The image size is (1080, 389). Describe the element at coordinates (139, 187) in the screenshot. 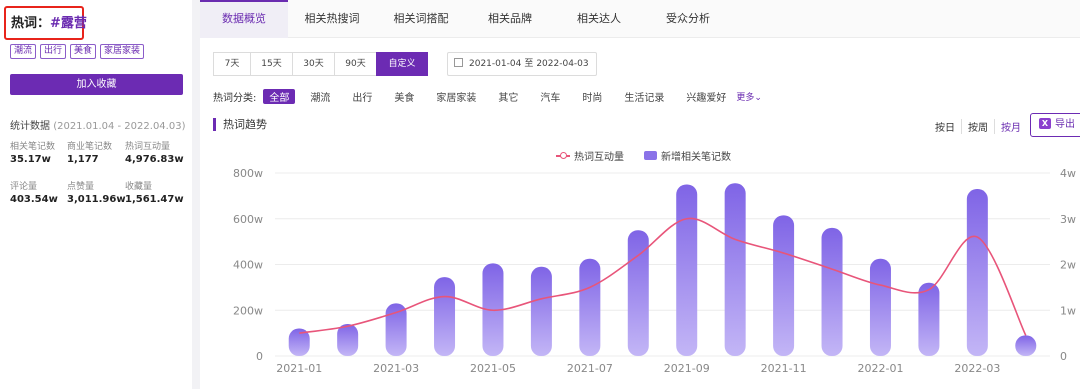

I see `stat-label: 收藏量` at that location.